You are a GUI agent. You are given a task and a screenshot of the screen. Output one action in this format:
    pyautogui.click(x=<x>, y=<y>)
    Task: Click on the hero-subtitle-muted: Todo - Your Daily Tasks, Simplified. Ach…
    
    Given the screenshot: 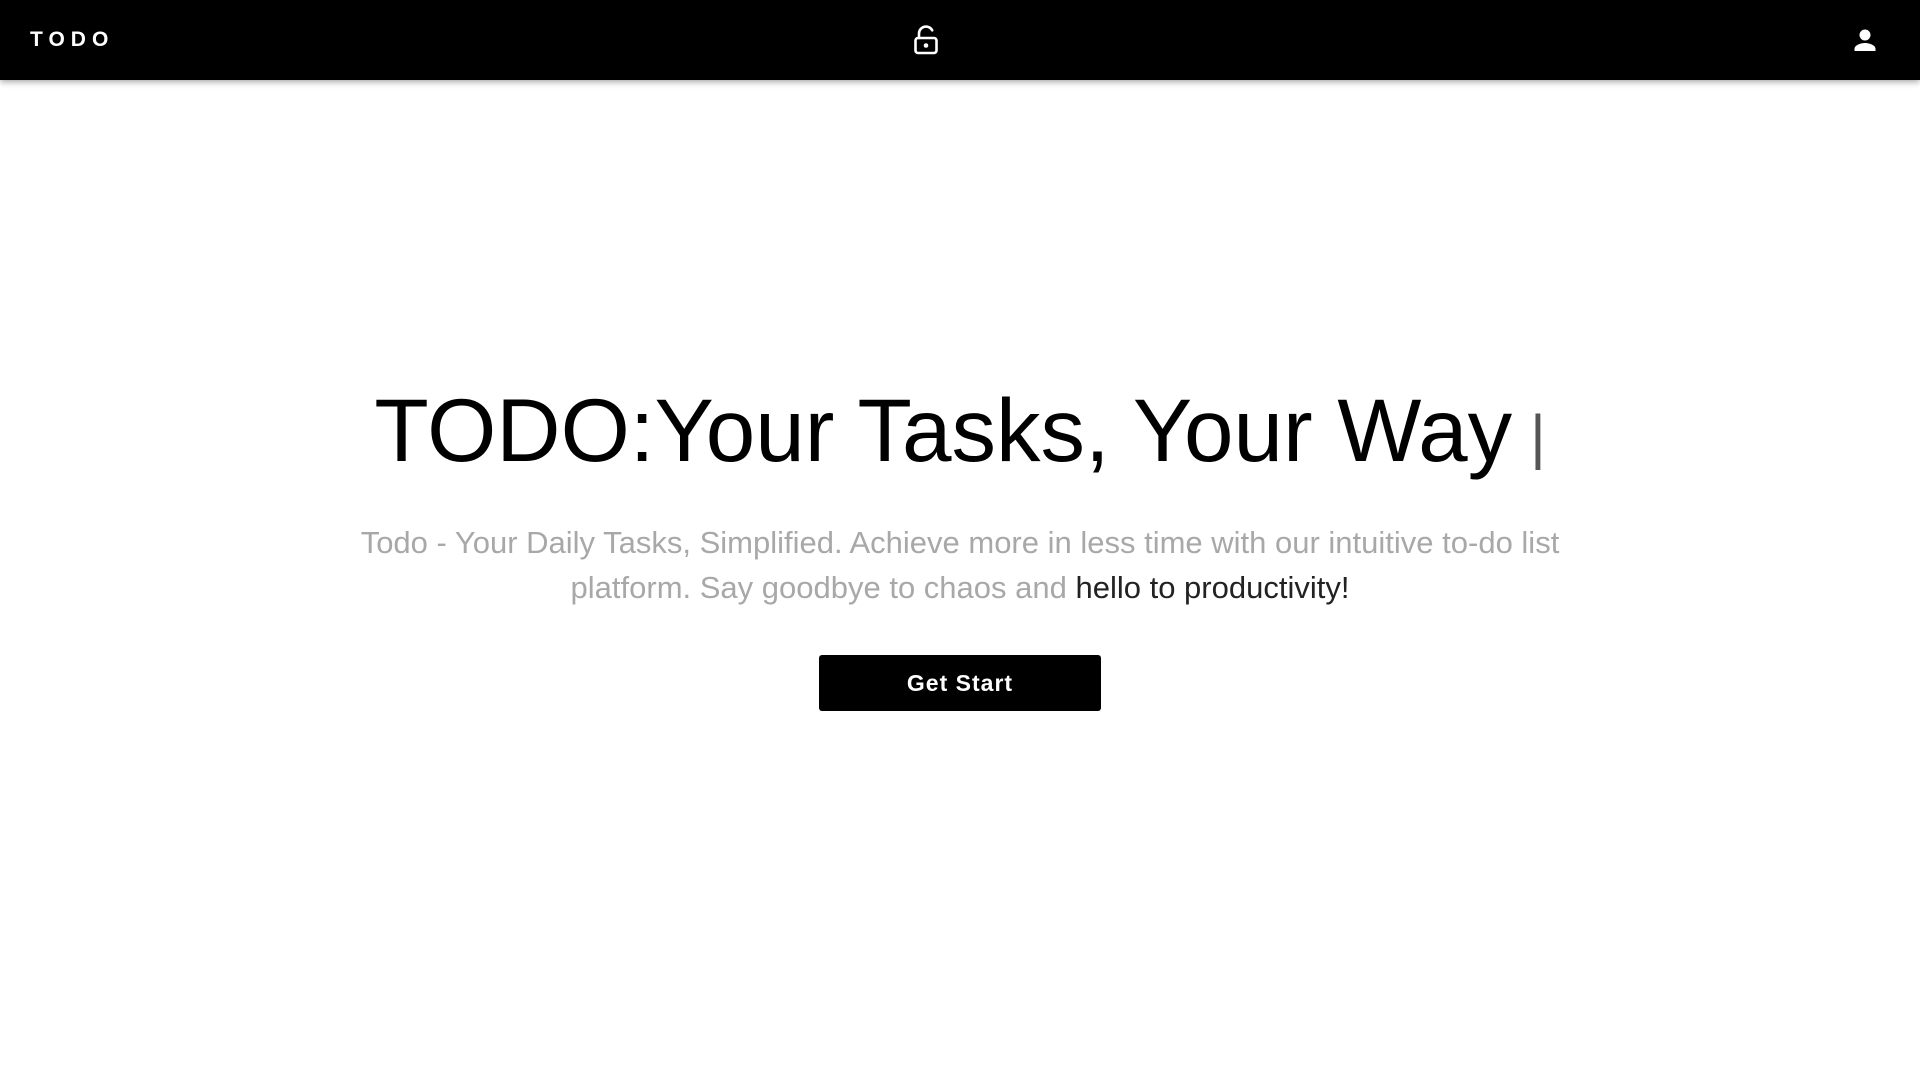 What is the action you would take?
    pyautogui.click(x=960, y=565)
    